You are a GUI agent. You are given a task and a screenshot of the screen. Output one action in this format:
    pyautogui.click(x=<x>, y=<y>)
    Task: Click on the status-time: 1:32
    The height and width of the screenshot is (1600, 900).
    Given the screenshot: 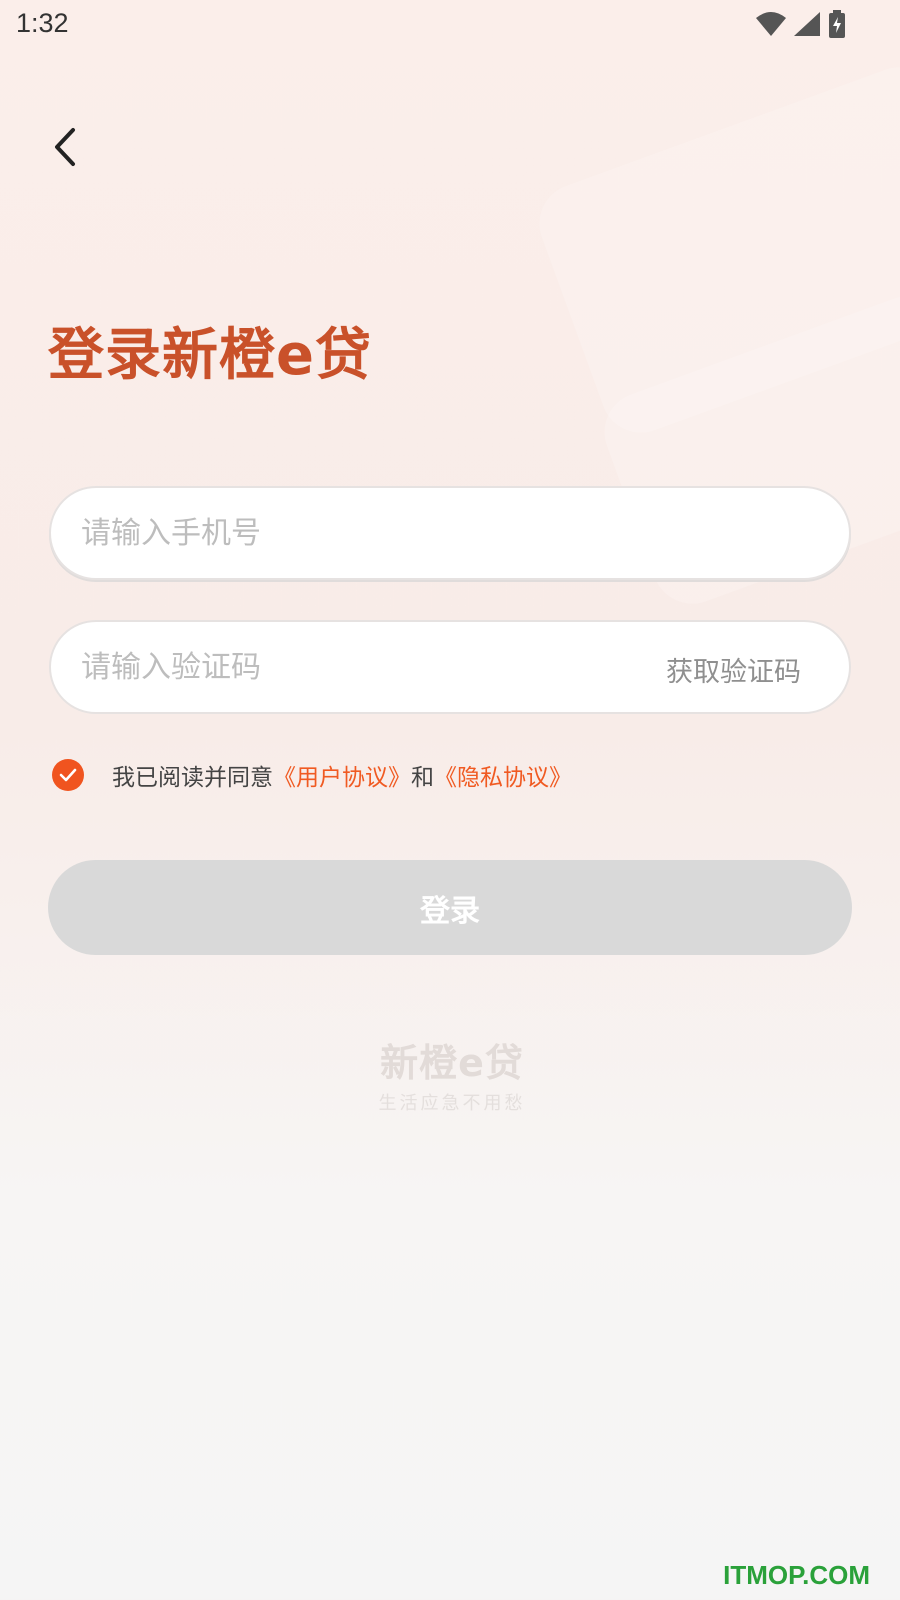 What is the action you would take?
    pyautogui.click(x=42, y=23)
    